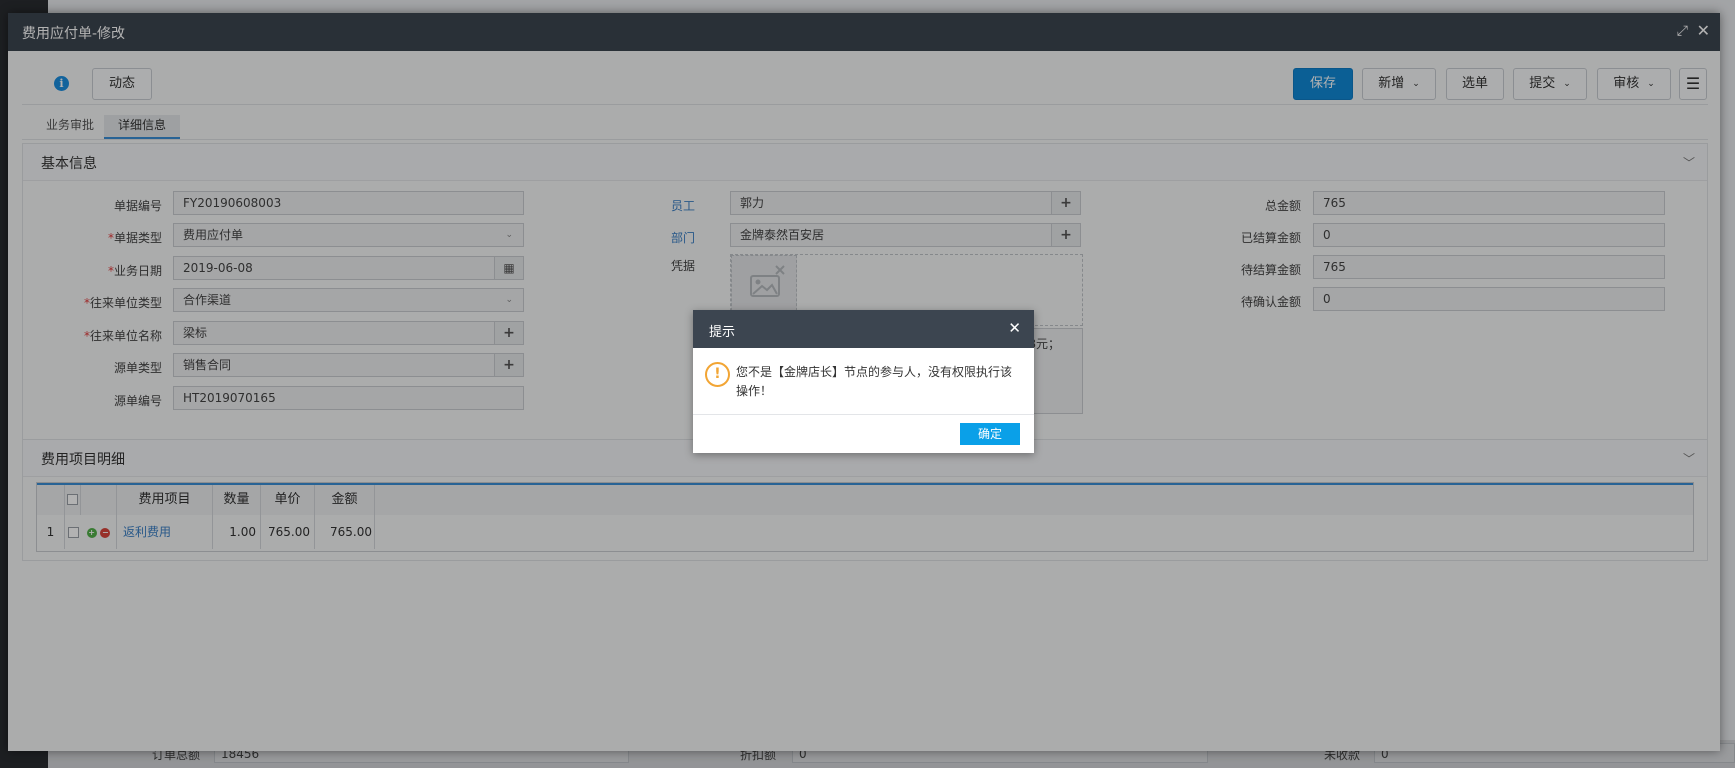  I want to click on dialog-header: 提示 ✕, so click(863, 329).